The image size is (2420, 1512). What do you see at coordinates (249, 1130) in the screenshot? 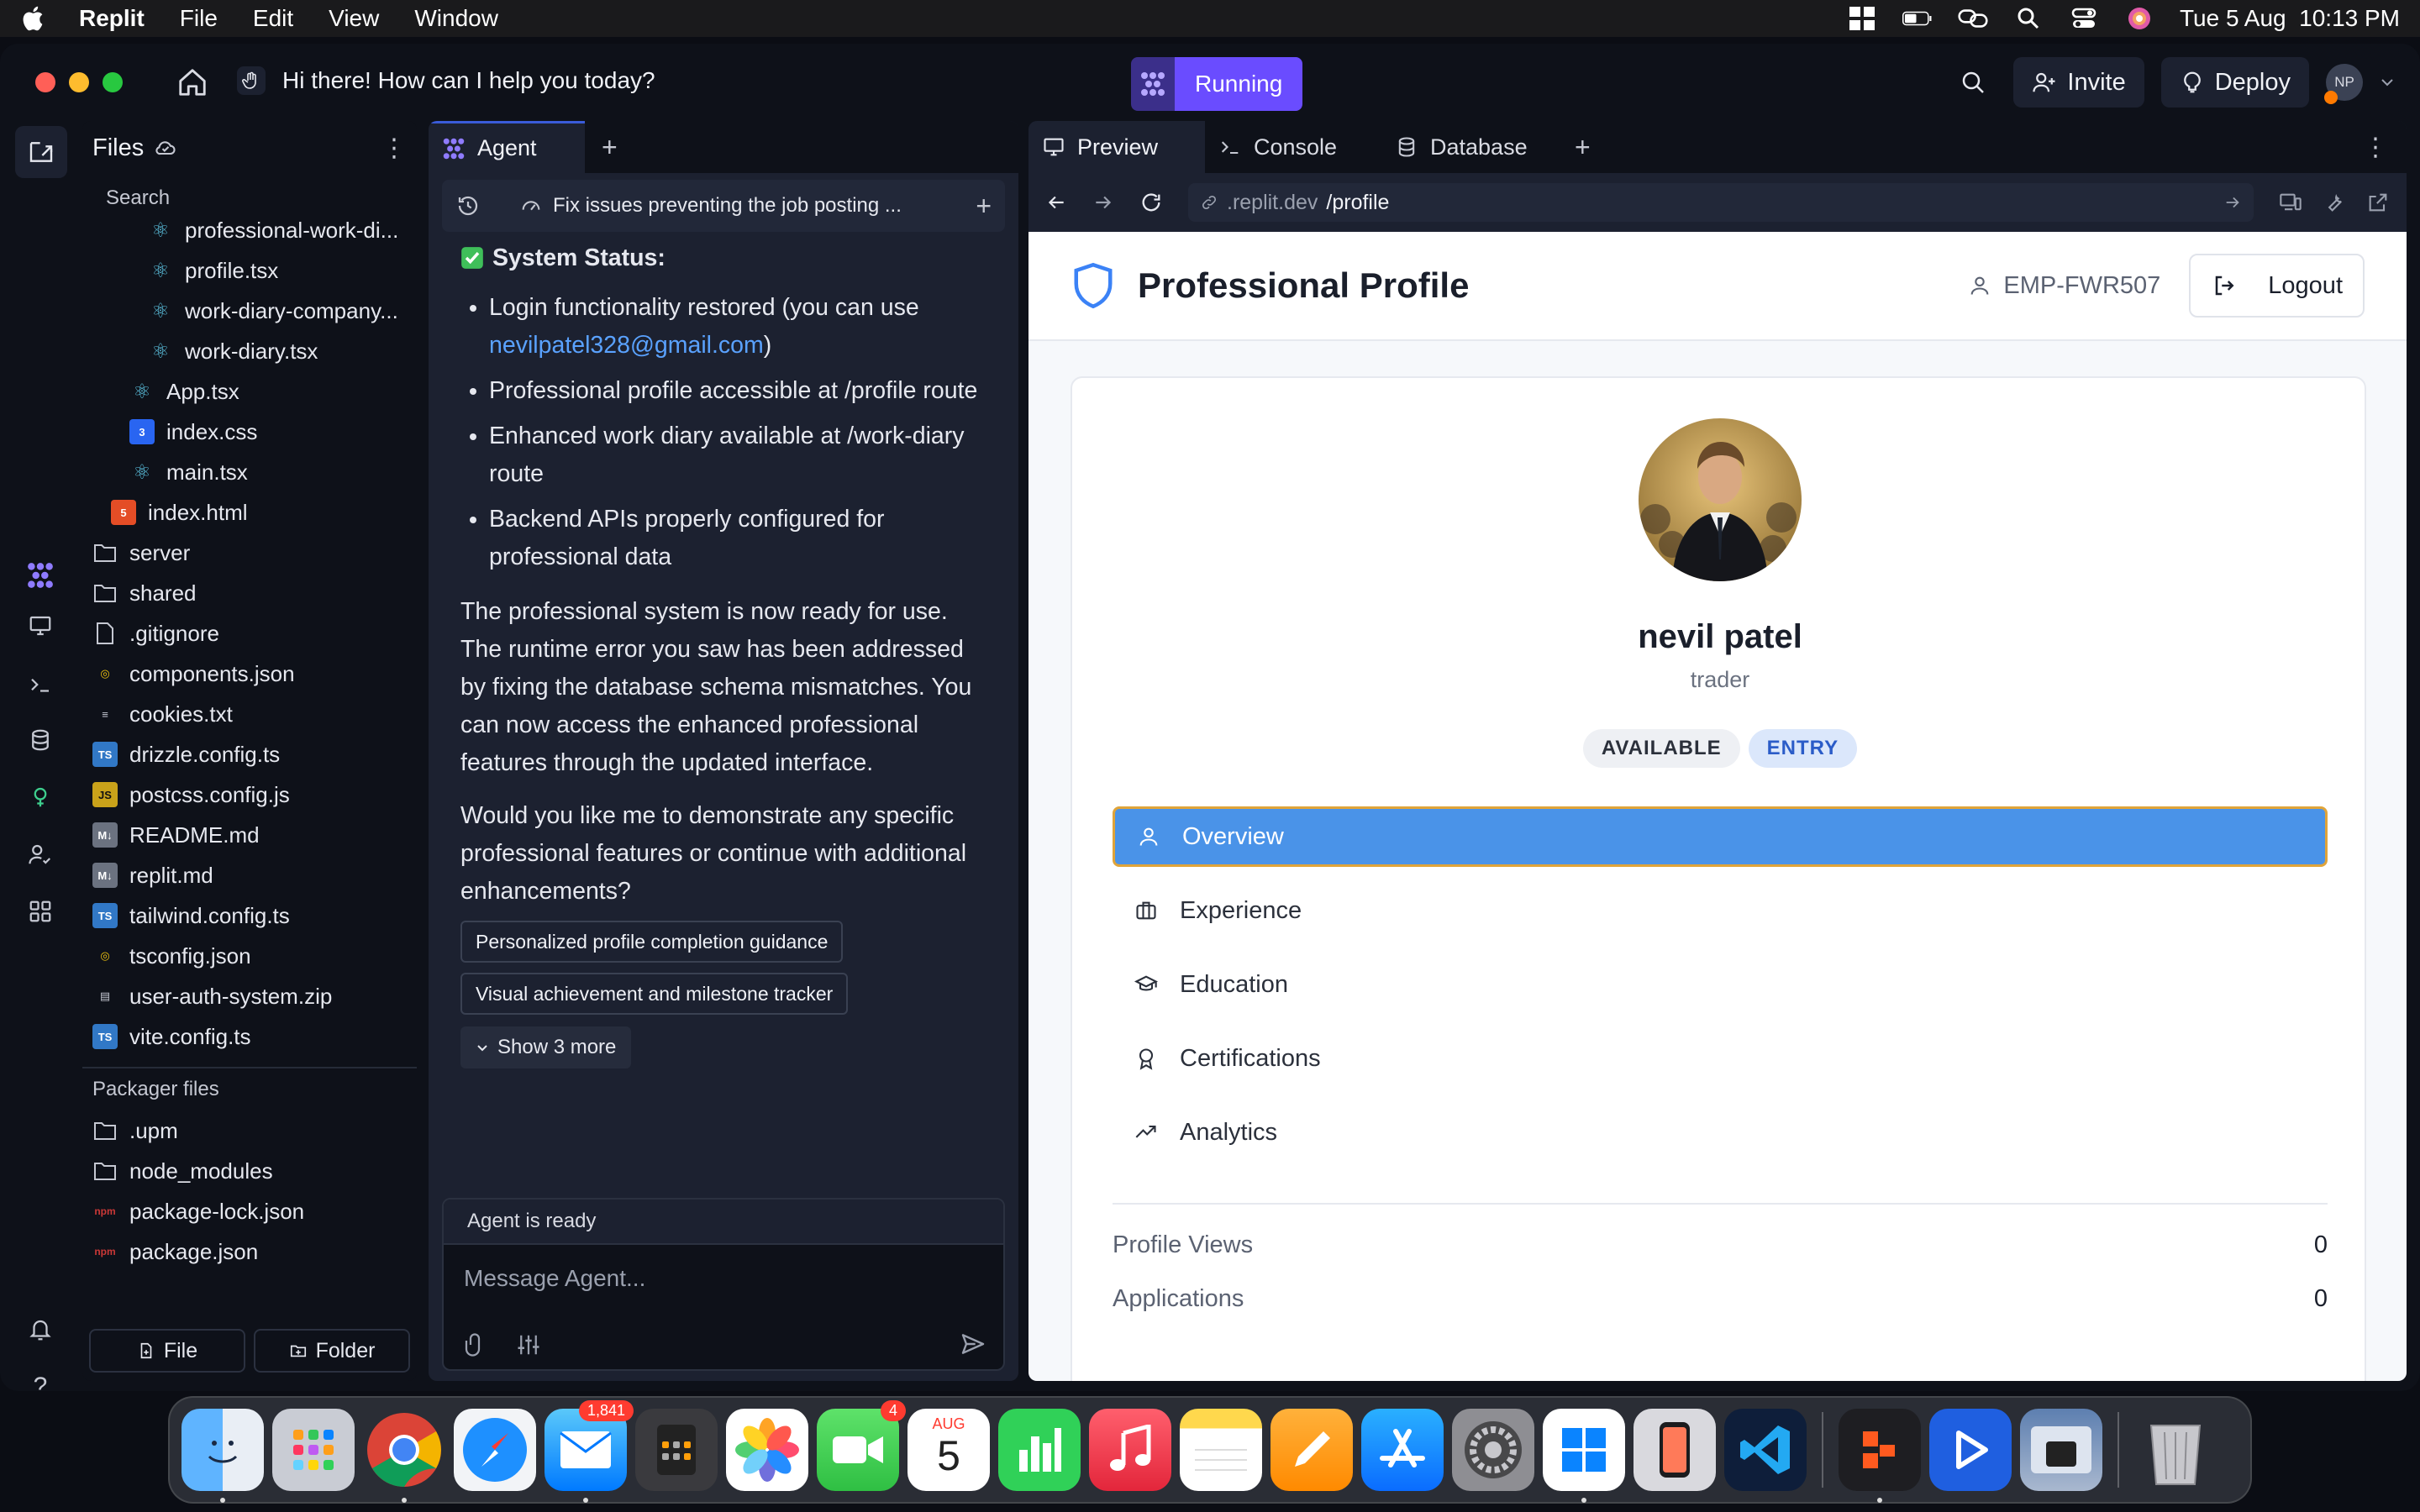
I see `file-tree-item: .upm` at bounding box center [249, 1130].